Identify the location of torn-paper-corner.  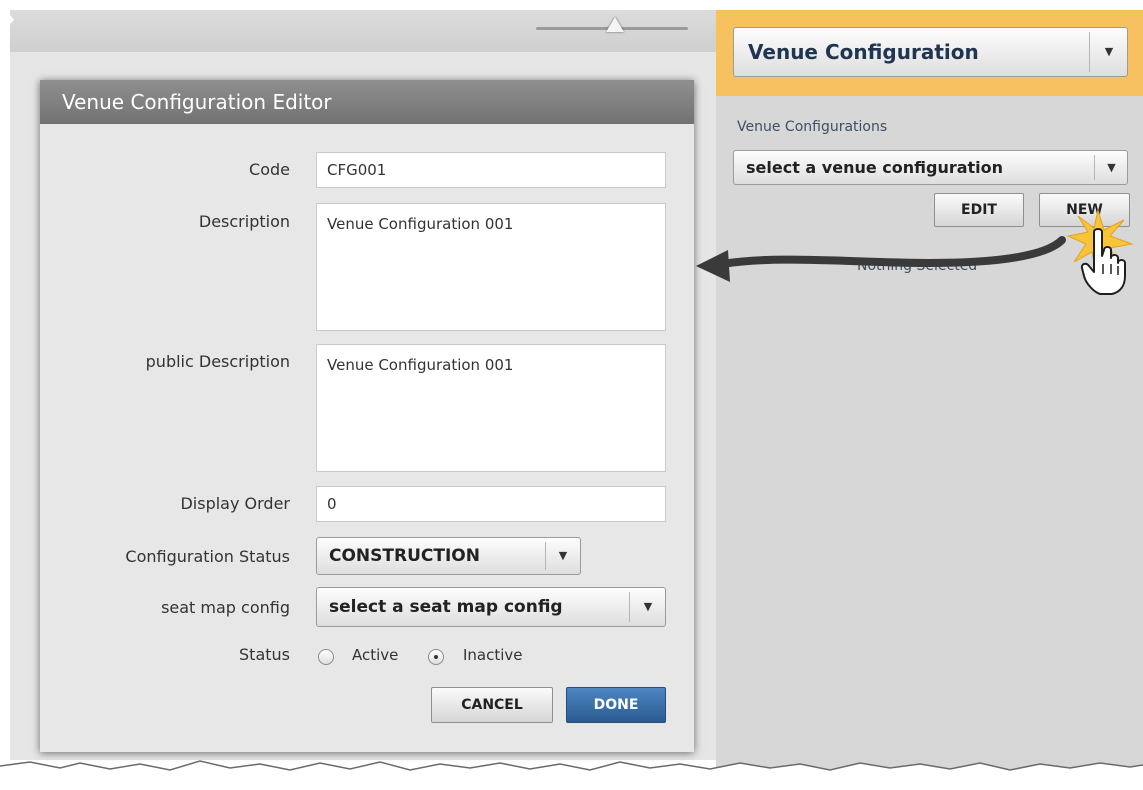
(7, 20).